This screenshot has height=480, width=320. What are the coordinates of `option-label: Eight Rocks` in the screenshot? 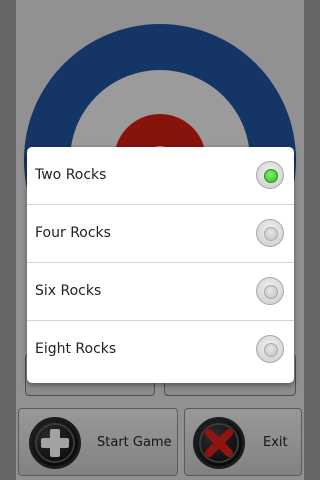 It's located at (76, 349).